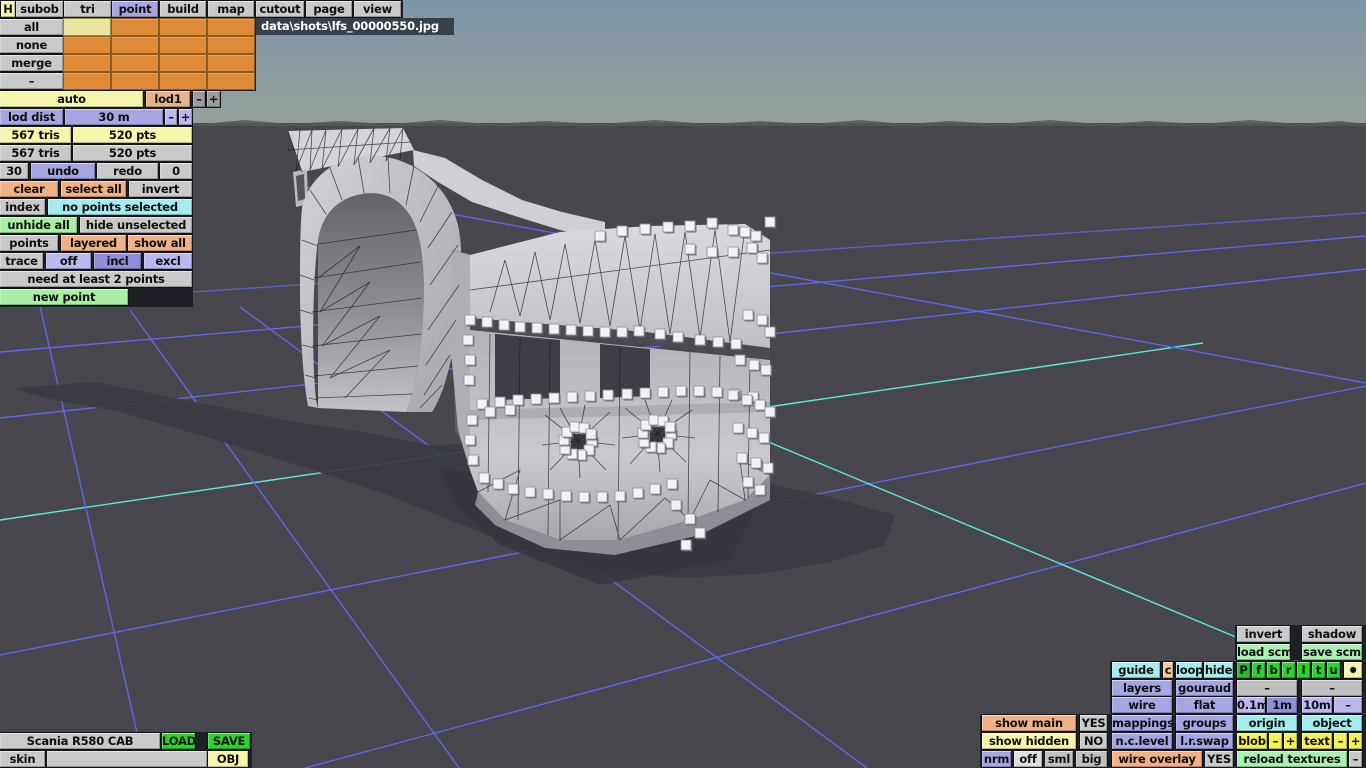  Describe the element at coordinates (1142, 723) in the screenshot. I see `mappings-button: mappings` at that location.